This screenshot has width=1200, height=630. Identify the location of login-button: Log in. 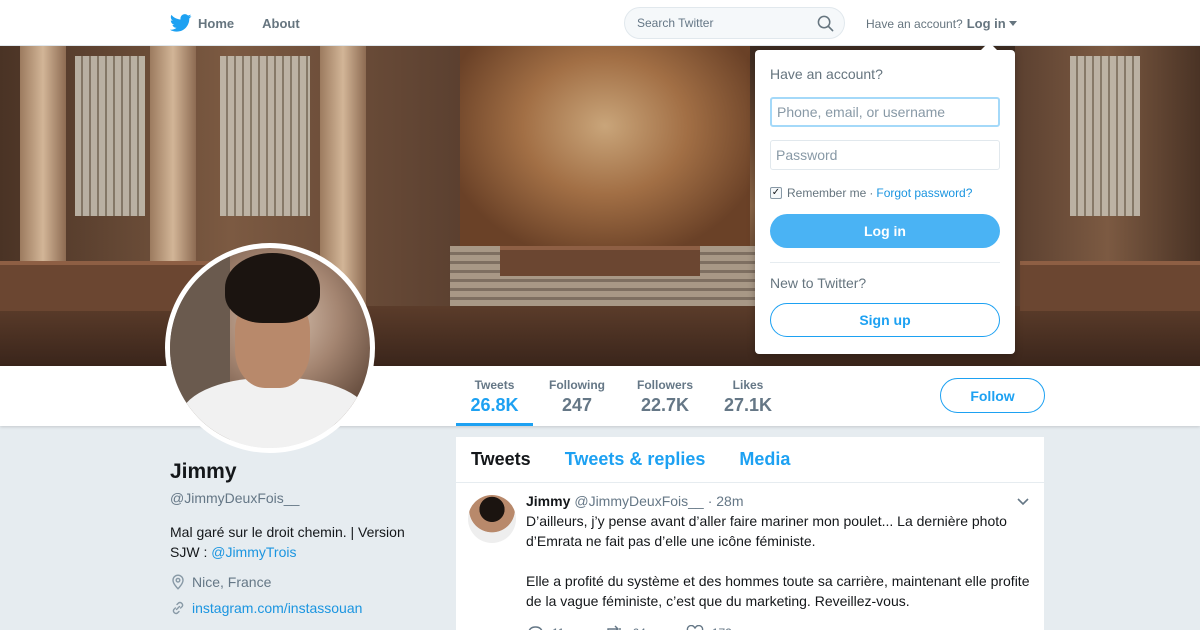
(885, 231).